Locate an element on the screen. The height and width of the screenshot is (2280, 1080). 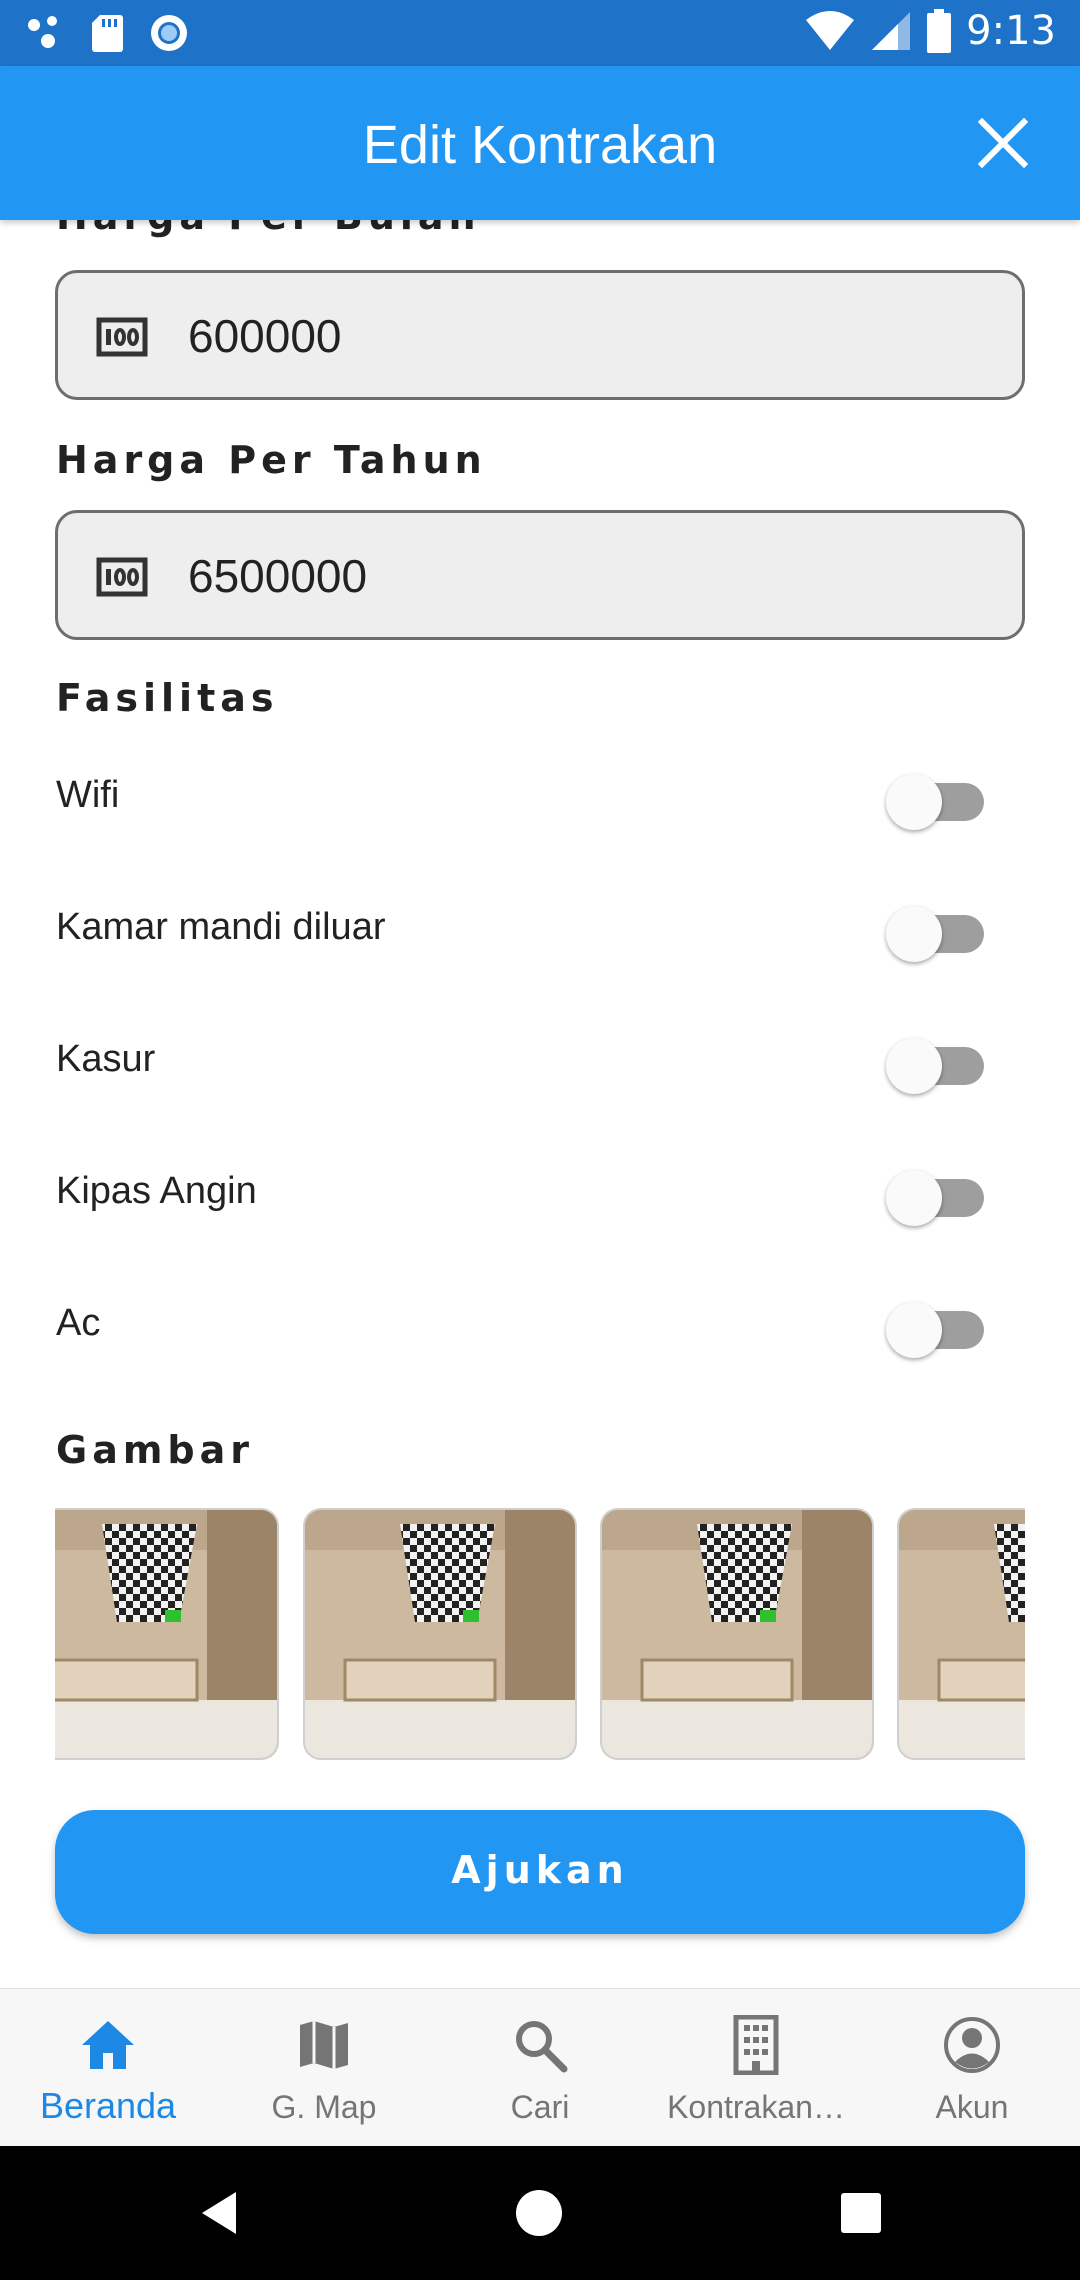
map-icon is located at coordinates (324, 2045).